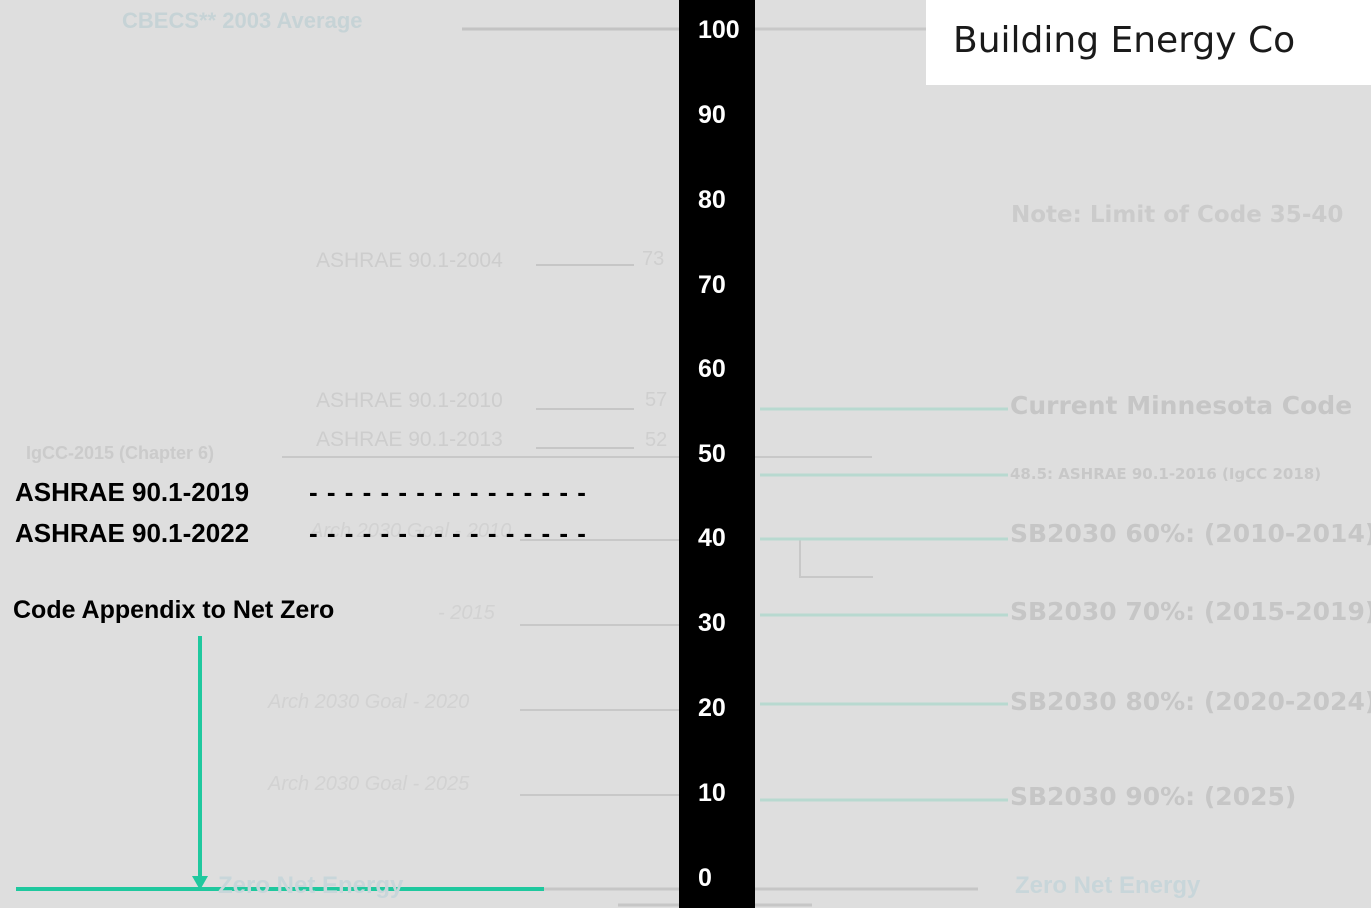 Image resolution: width=1371 pixels, height=908 pixels. What do you see at coordinates (712, 200) in the screenshot?
I see `tick-80: 80` at bounding box center [712, 200].